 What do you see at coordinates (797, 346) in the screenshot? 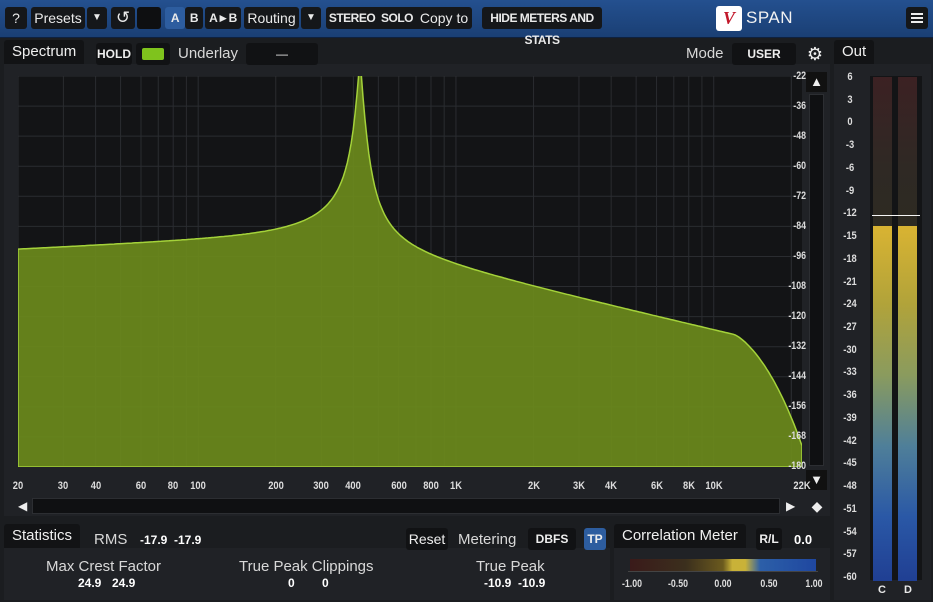
I see `level-tick-label: -132` at bounding box center [797, 346].